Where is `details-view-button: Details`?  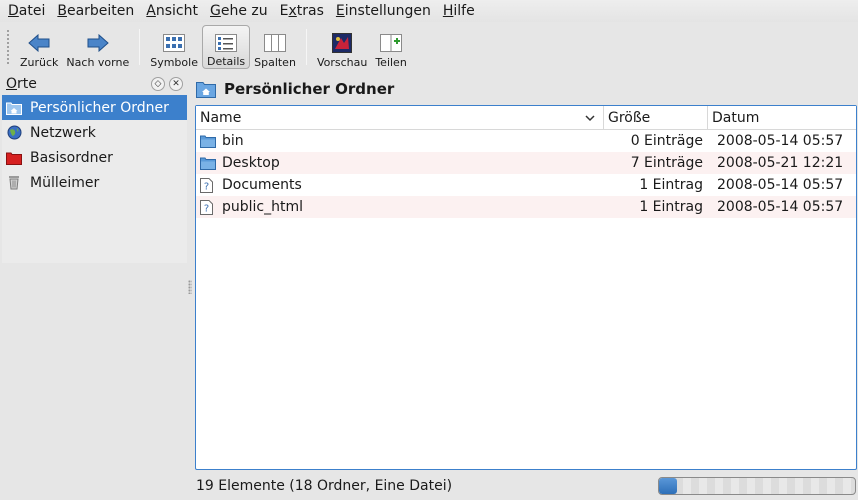 details-view-button: Details is located at coordinates (226, 47).